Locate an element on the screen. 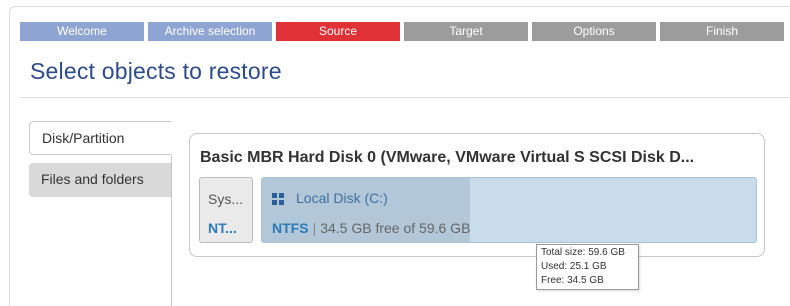  partition-usage: 34.5 GB free of 59.6 GB is located at coordinates (395, 228).